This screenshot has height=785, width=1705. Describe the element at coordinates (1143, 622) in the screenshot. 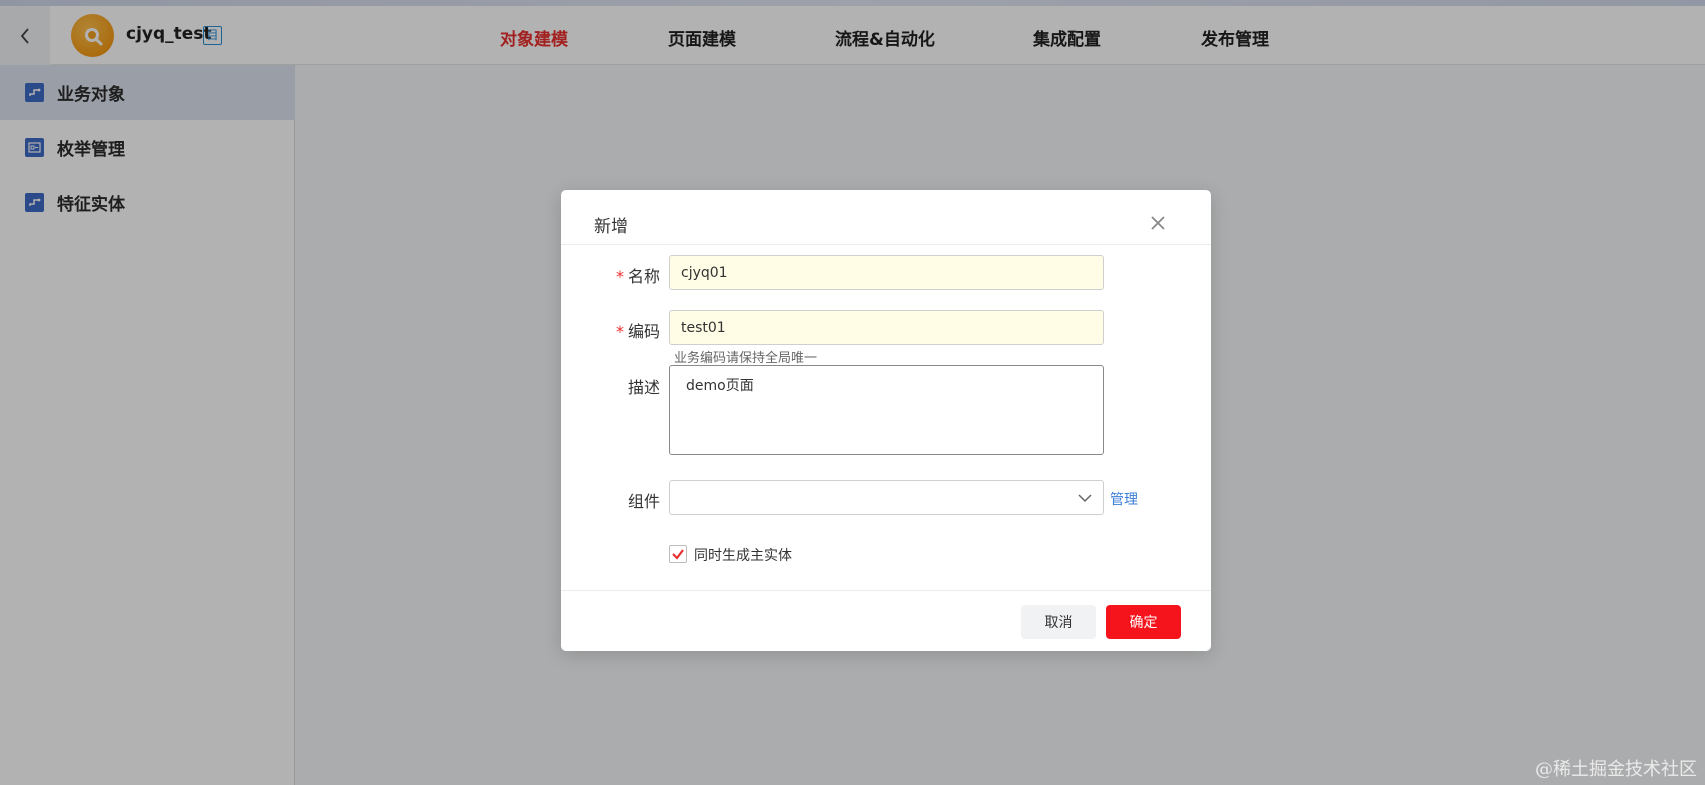

I see `confirm-button: 确定` at that location.